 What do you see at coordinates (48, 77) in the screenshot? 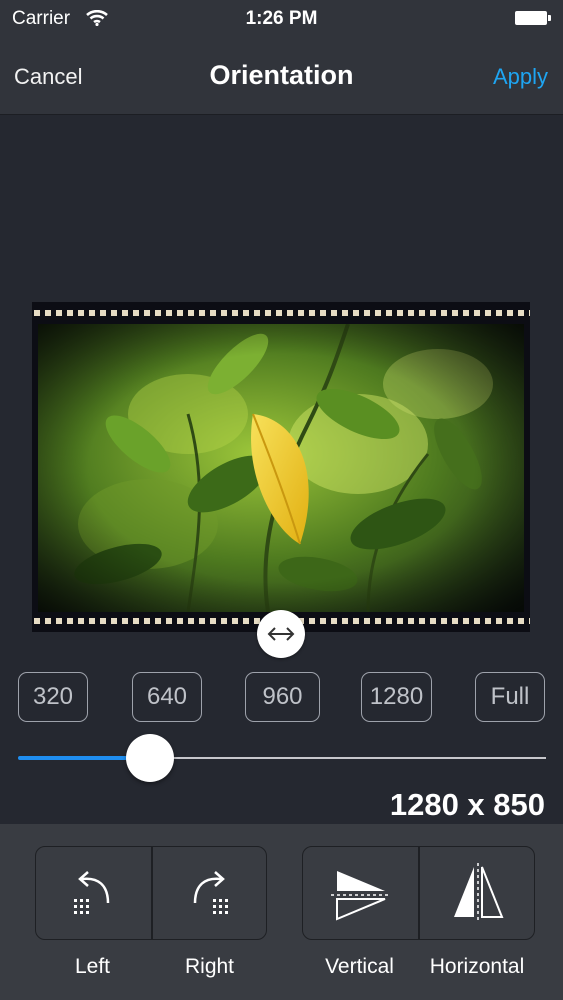
I see `cancel-button: Cancel` at bounding box center [48, 77].